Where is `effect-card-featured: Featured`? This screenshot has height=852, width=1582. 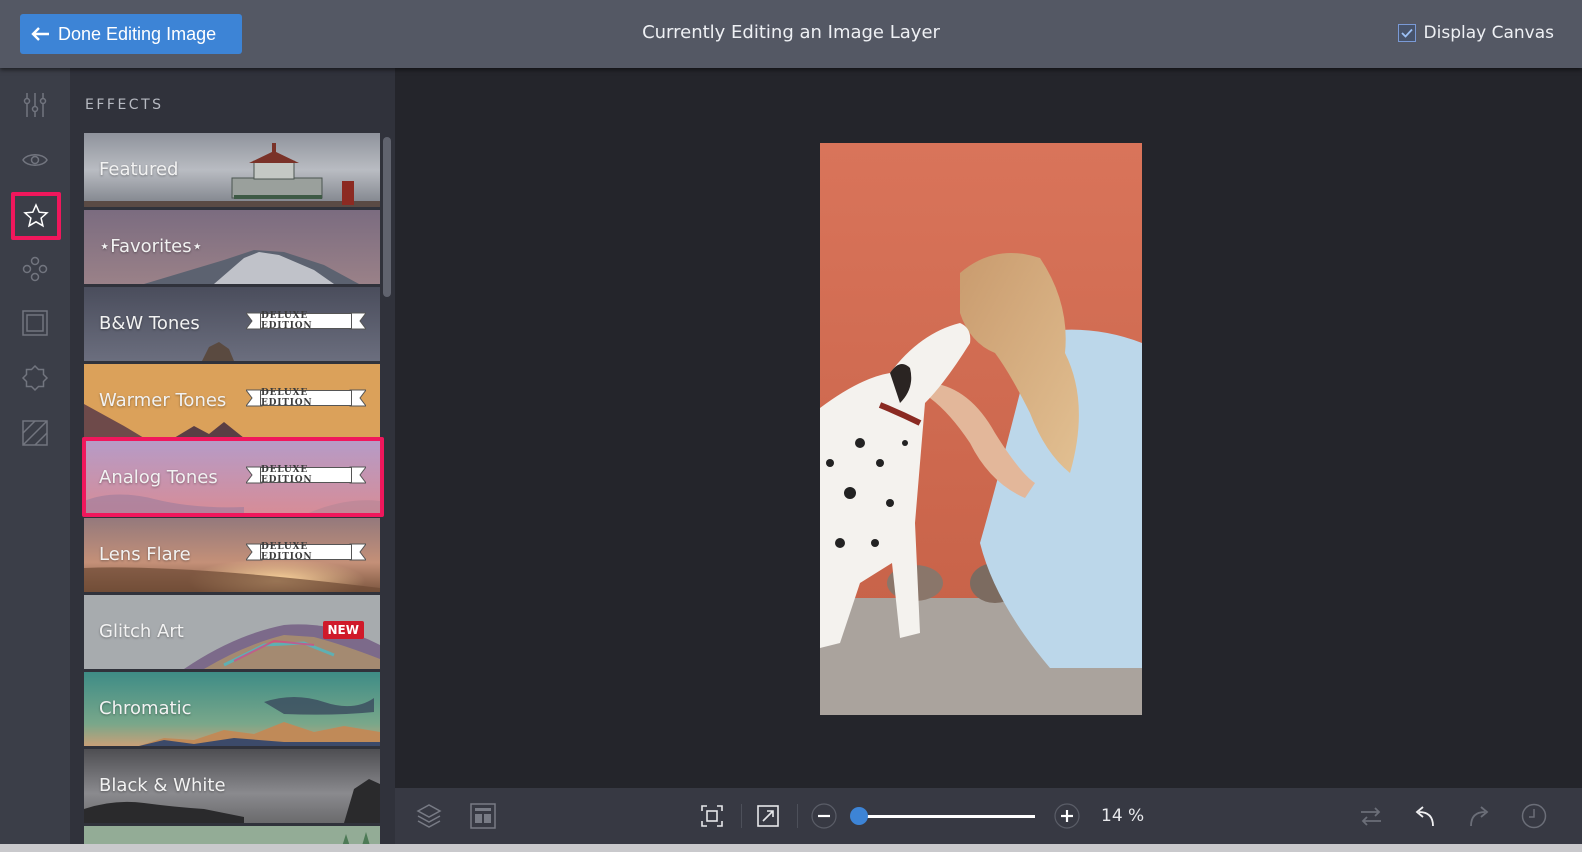
effect-card-featured: Featured is located at coordinates (232, 170).